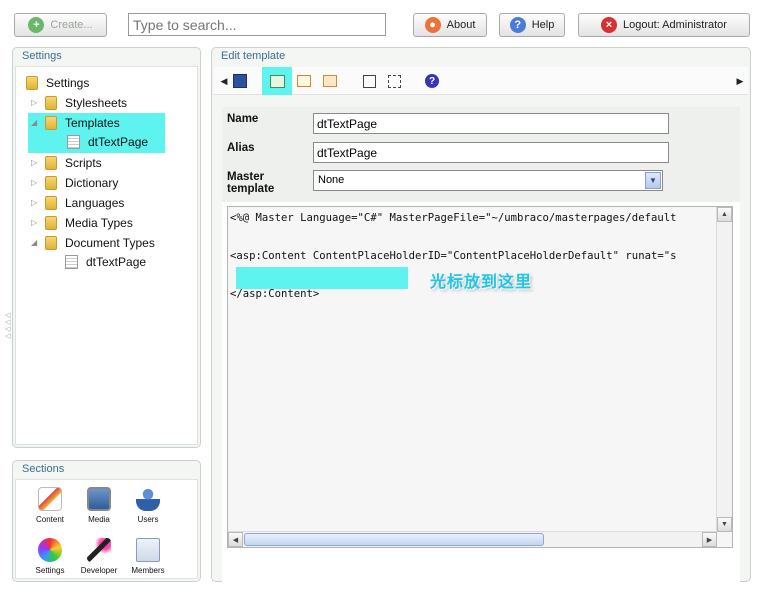  I want to click on tree-item-templates: Templates, so click(82, 123).